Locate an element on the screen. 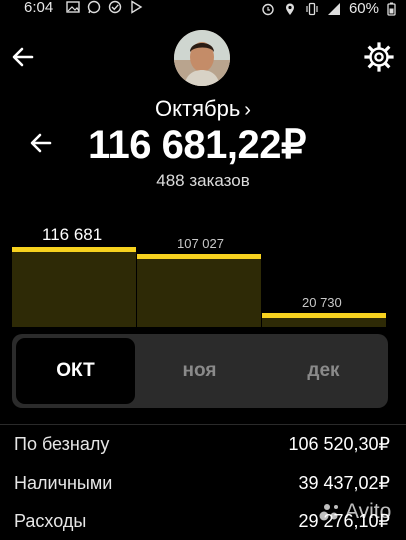 The height and width of the screenshot is (540, 406). bar-data-label: 116 681 is located at coordinates (72, 234).